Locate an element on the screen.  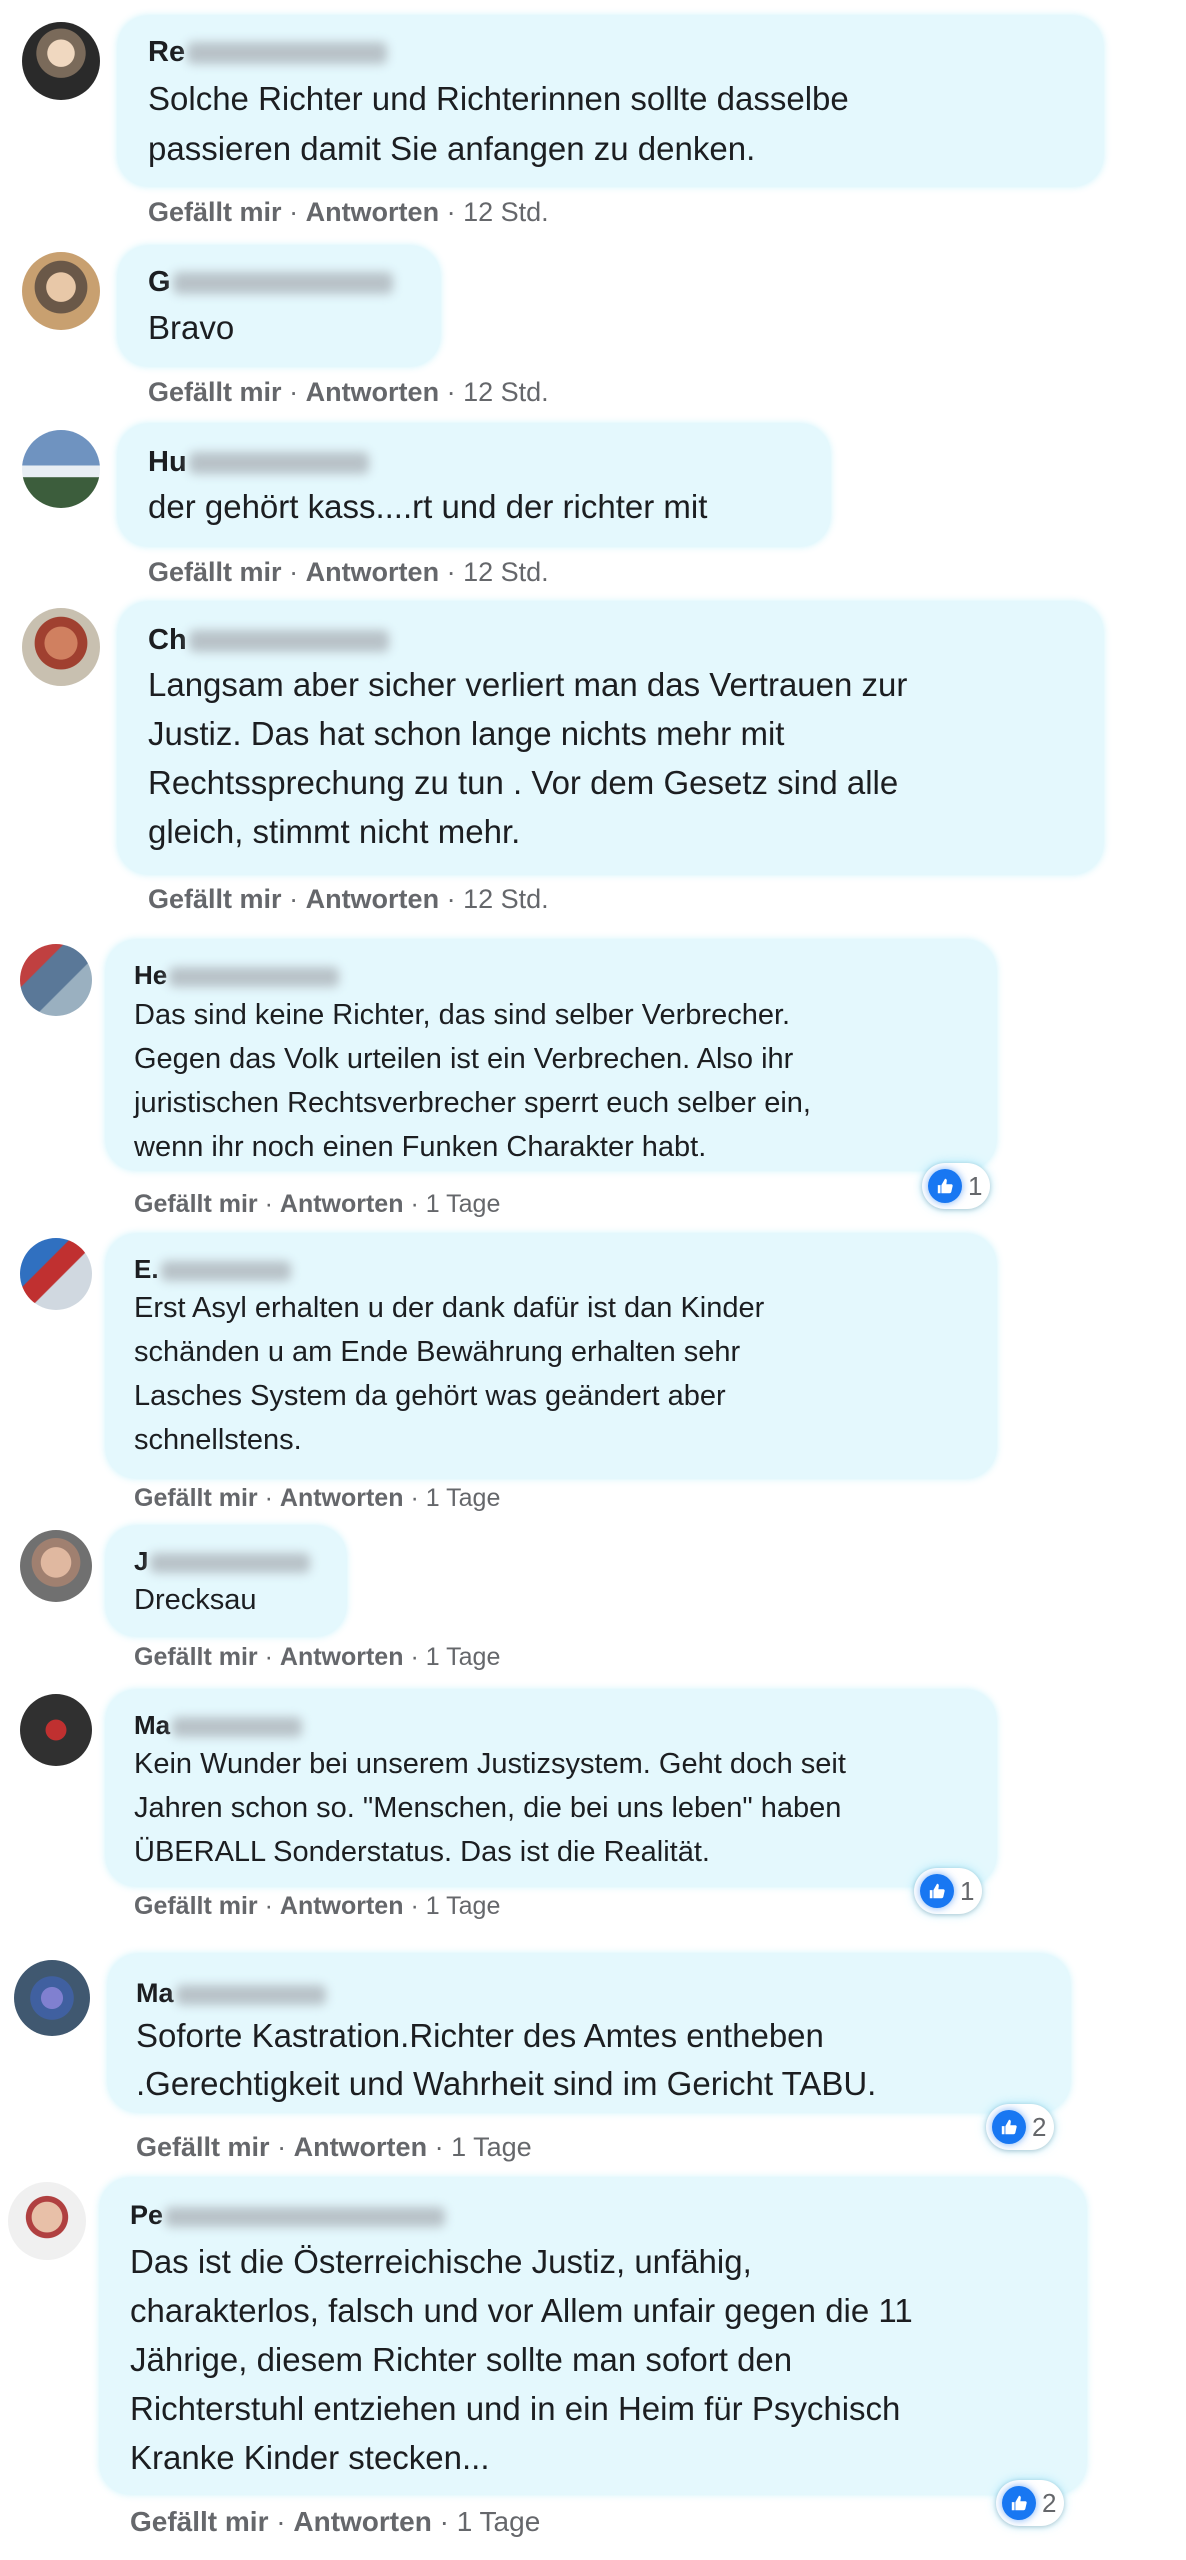
comment-author: He is located at coordinates (237, 975).